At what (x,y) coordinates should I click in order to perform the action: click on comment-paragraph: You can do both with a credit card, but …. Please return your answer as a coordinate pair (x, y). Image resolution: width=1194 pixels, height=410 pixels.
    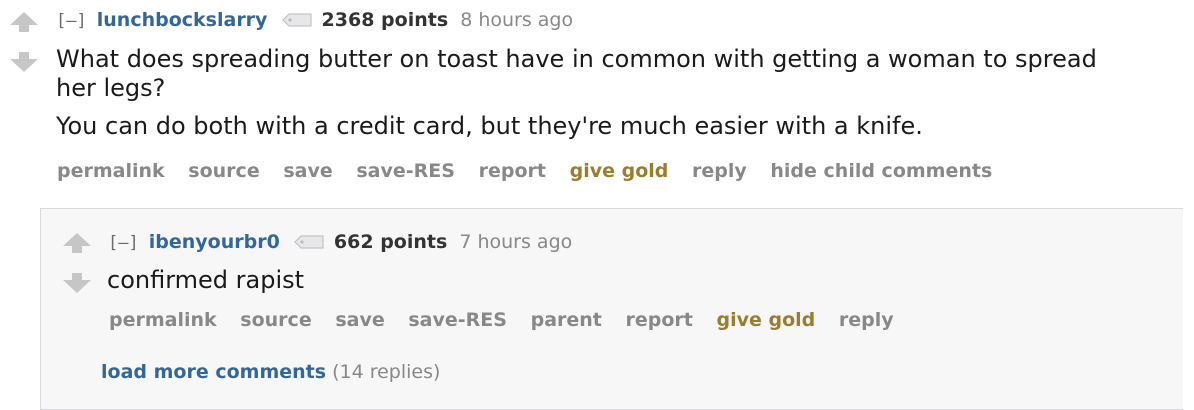
    Looking at the image, I should click on (489, 126).